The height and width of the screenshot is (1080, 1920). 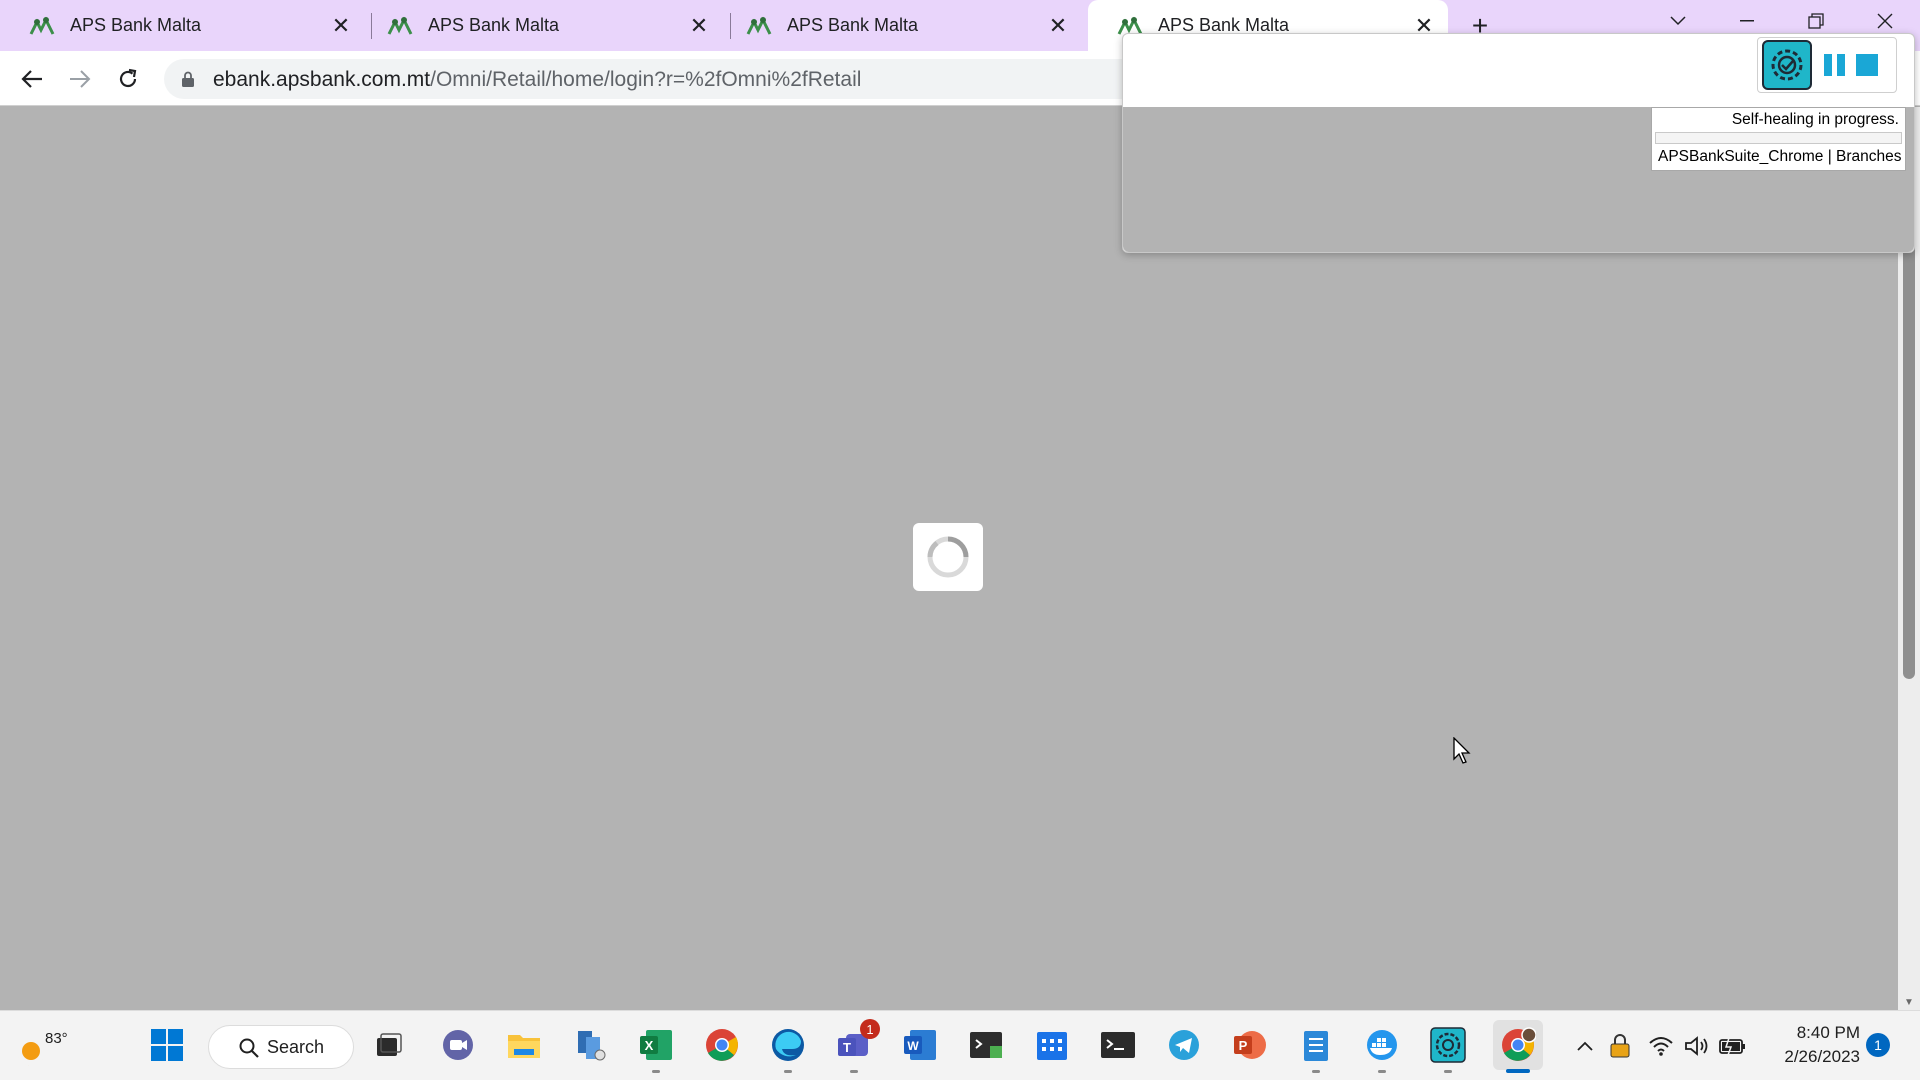 I want to click on weather-temperature: 83°, so click(x=56, y=1038).